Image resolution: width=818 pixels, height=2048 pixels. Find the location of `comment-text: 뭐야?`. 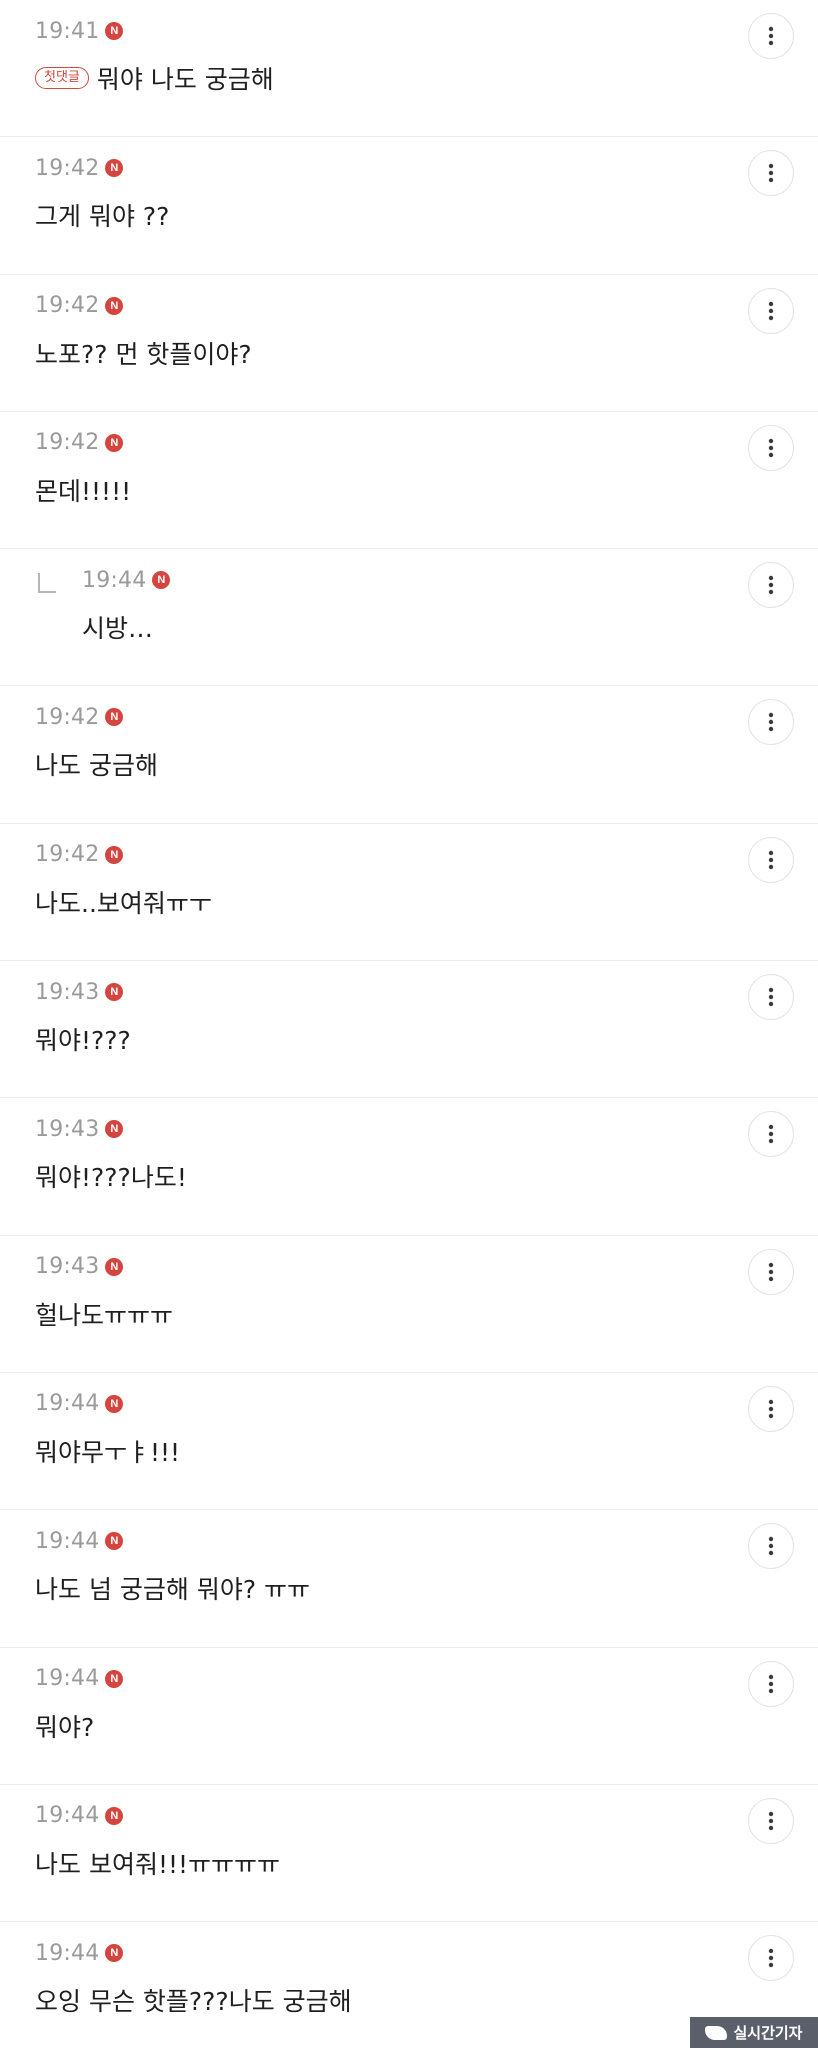

comment-text: 뭐야? is located at coordinates (65, 1727).